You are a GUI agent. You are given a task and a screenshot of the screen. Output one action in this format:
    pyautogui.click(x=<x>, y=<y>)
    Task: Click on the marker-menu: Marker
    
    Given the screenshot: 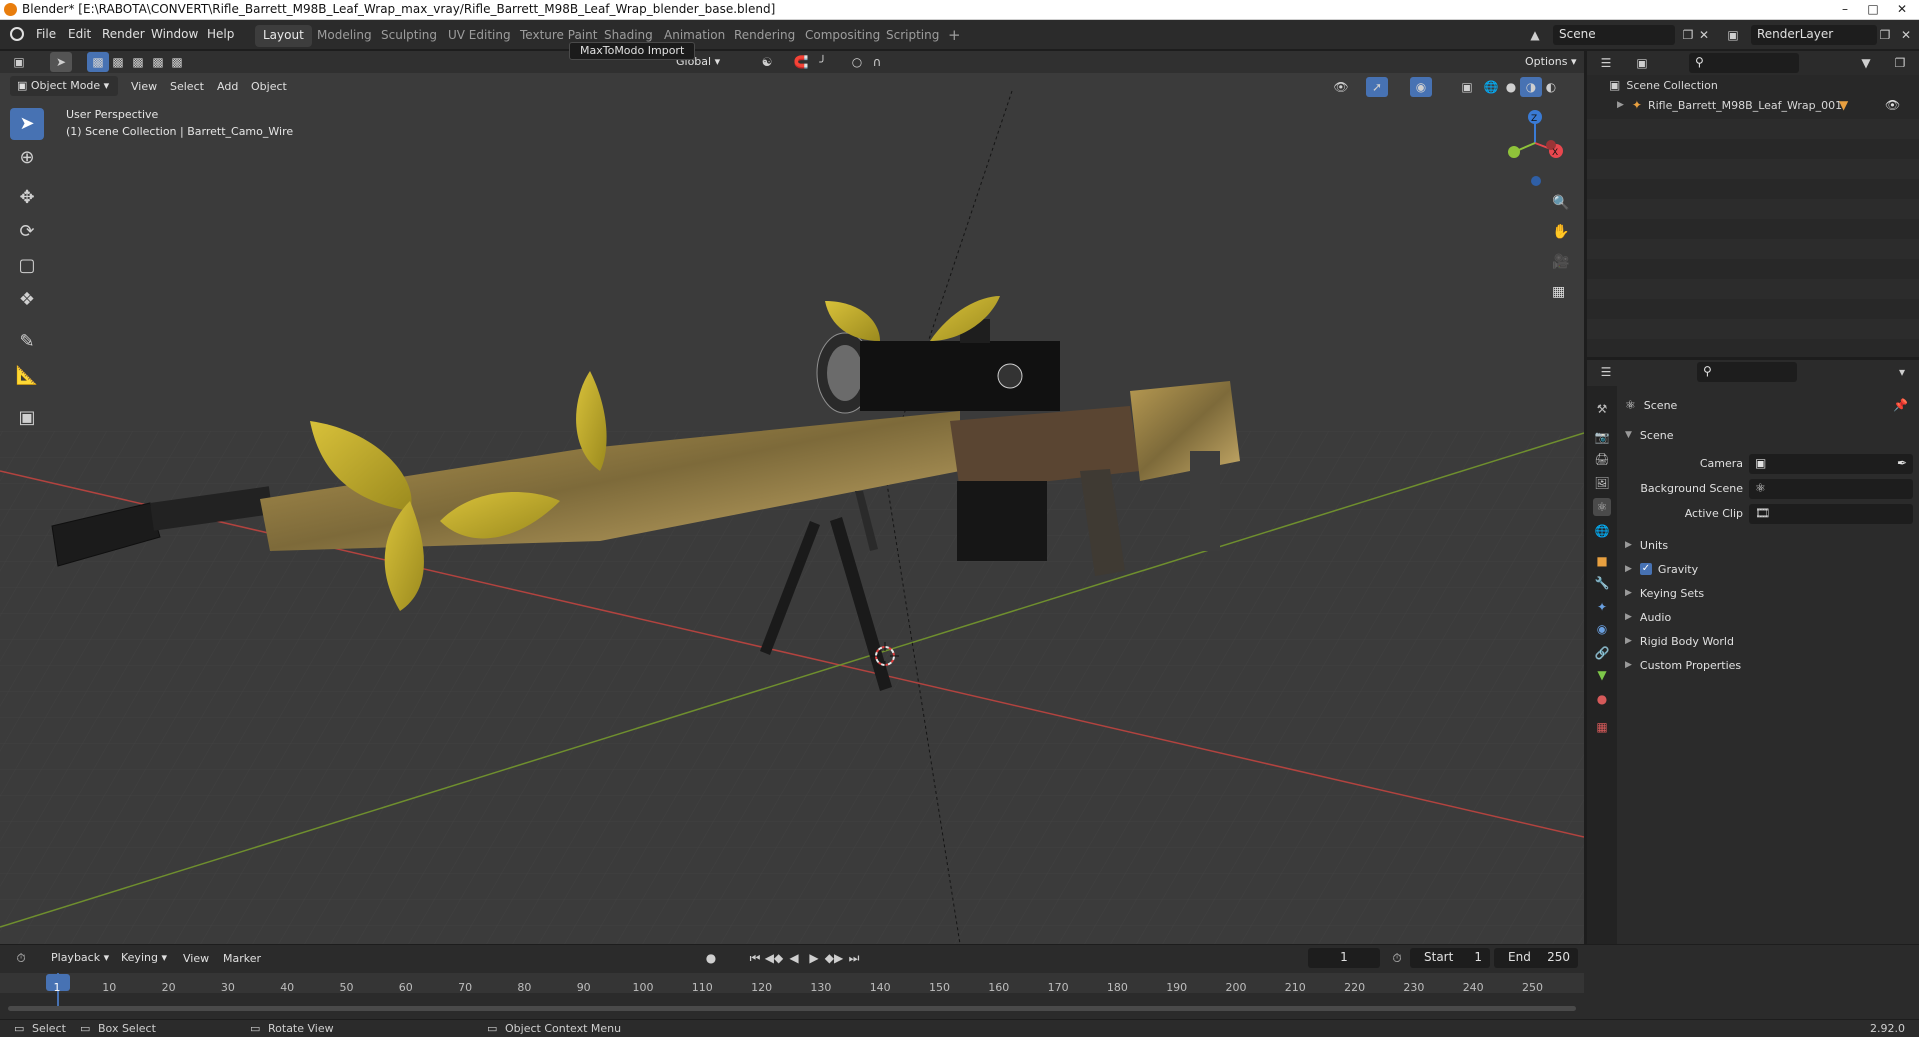 What is the action you would take?
    pyautogui.click(x=242, y=958)
    